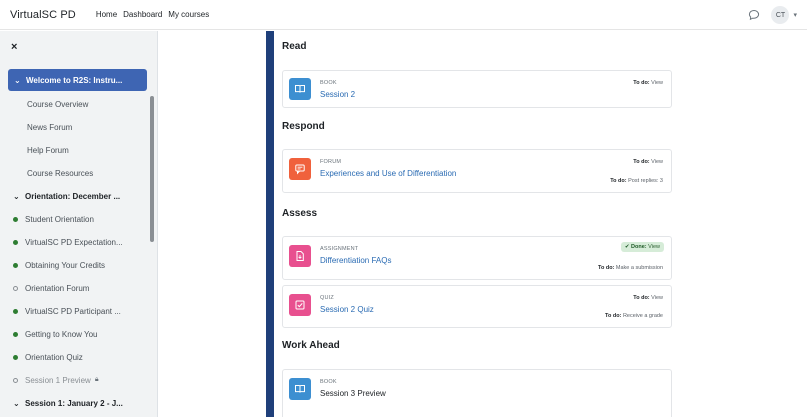 The image size is (807, 417). What do you see at coordinates (639, 268) in the screenshot?
I see `todo-value: Make a submission` at bounding box center [639, 268].